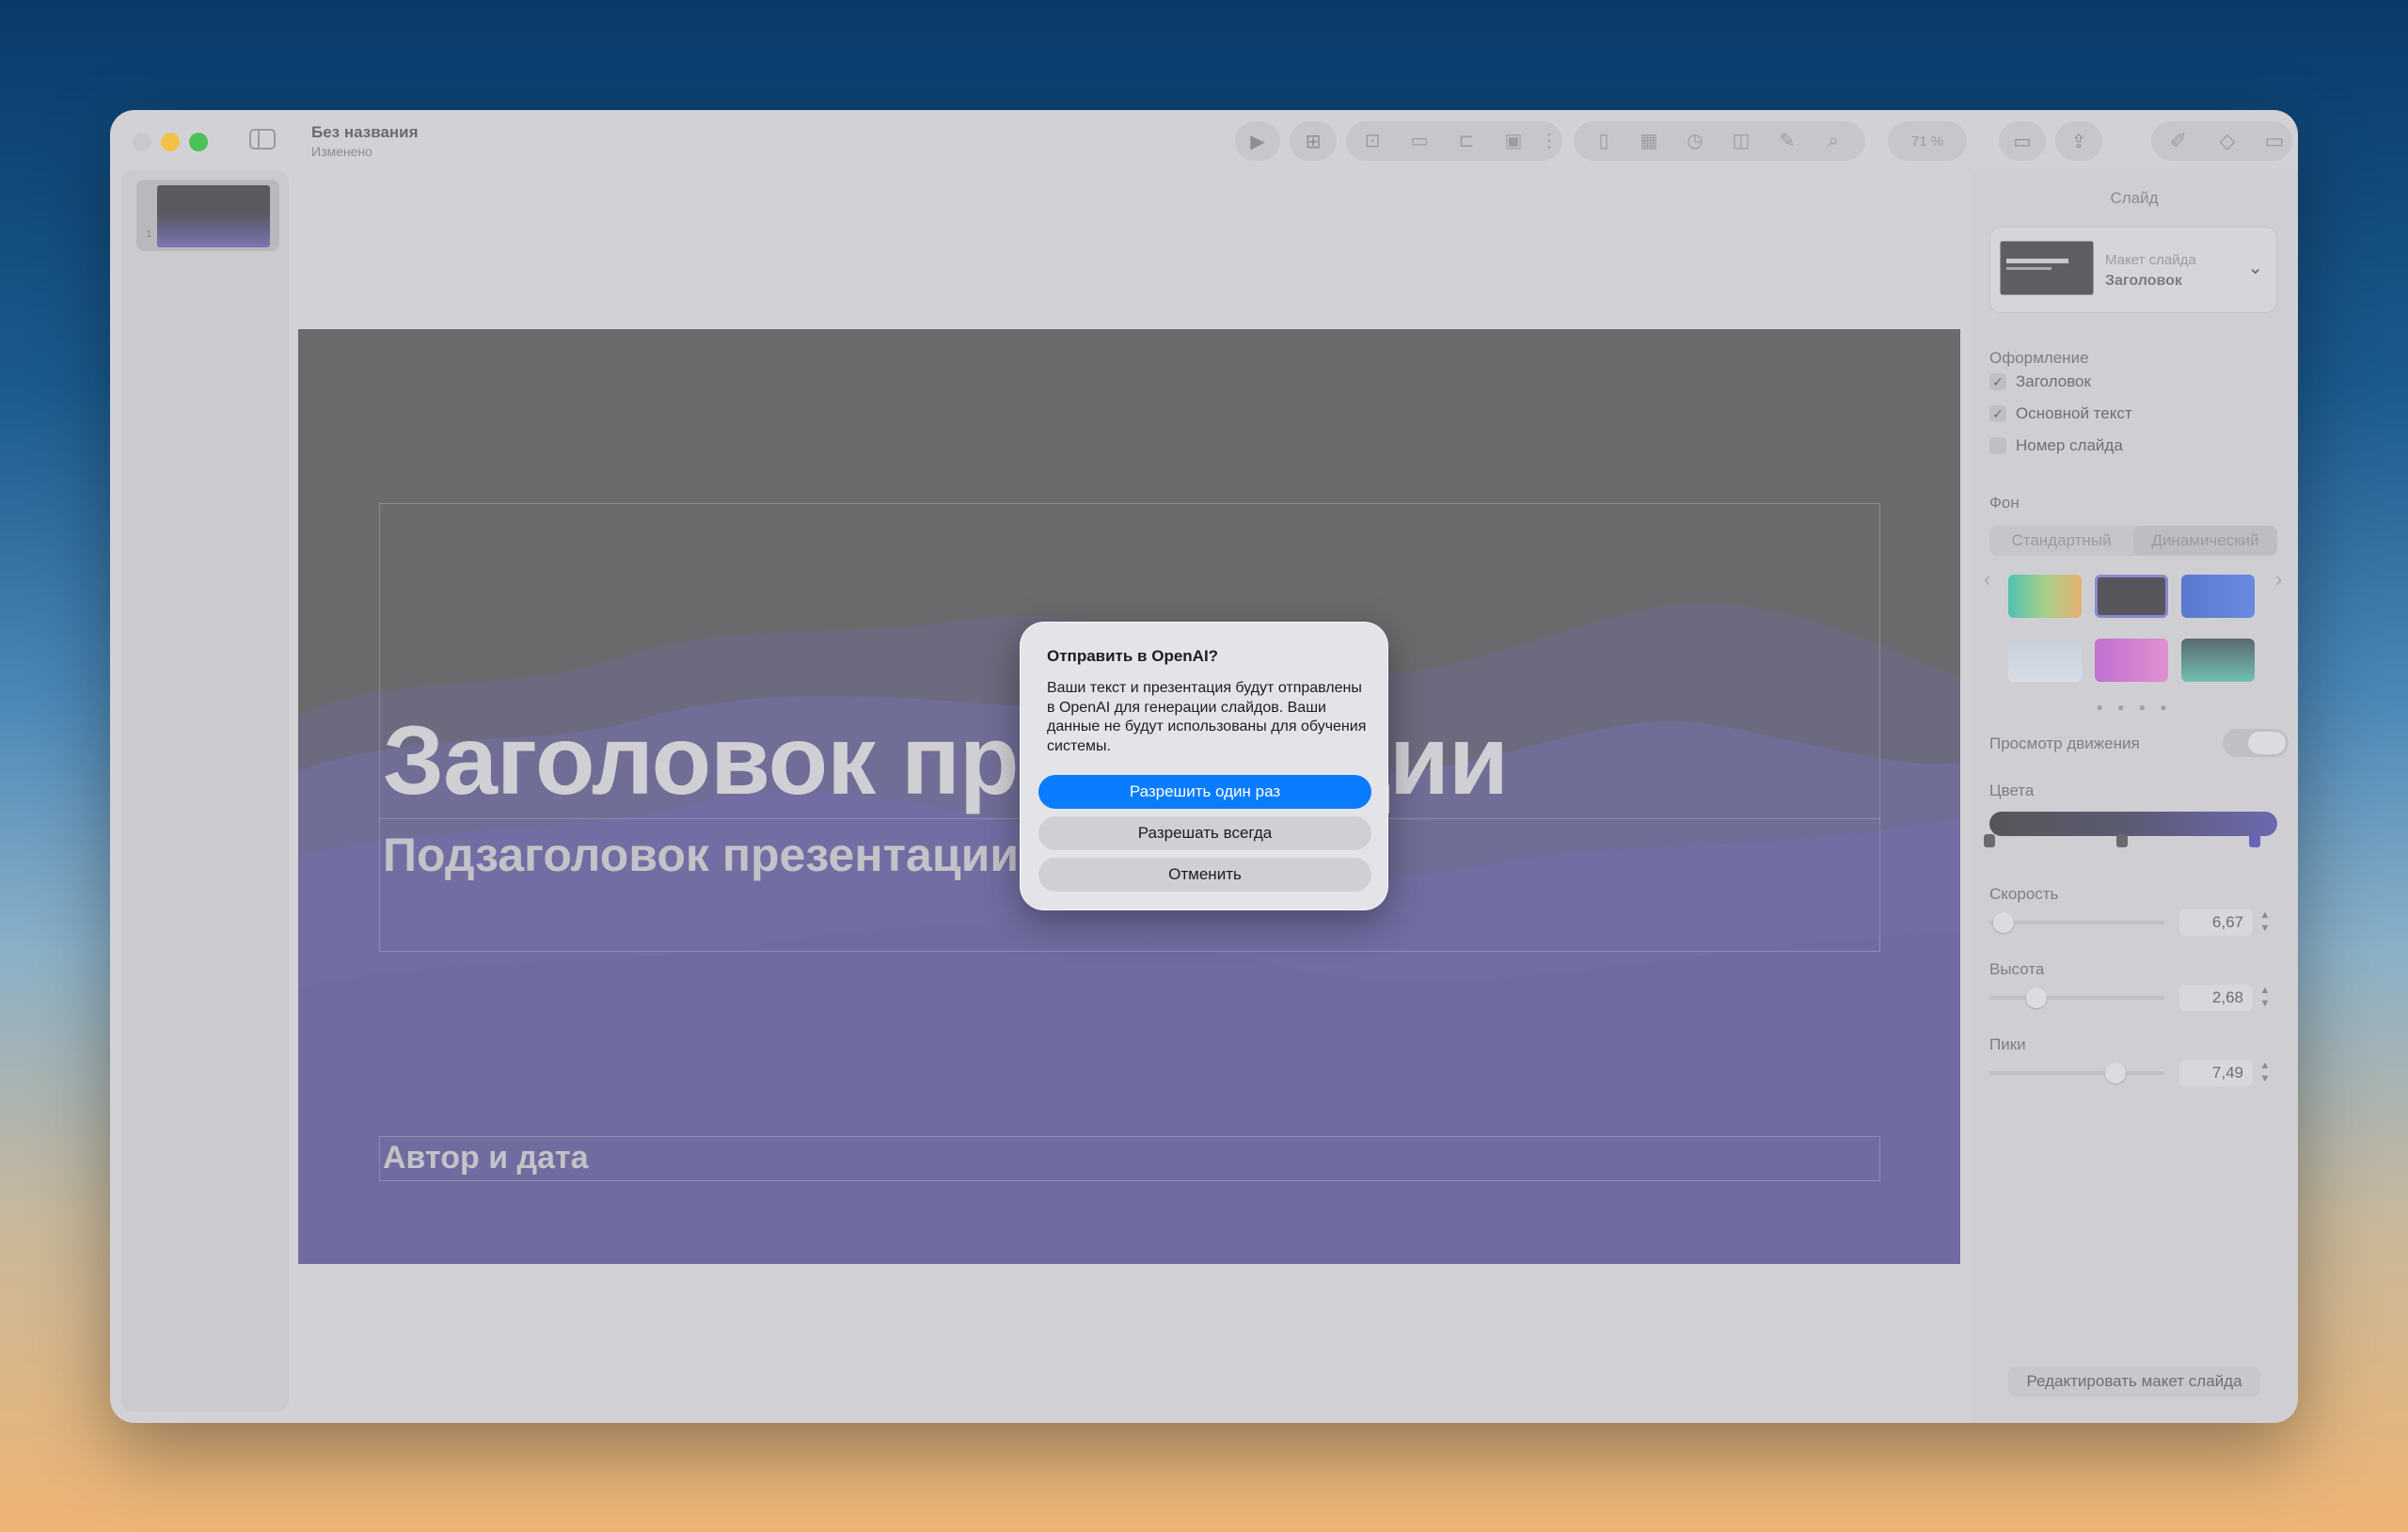 Image resolution: width=2408 pixels, height=1532 pixels. What do you see at coordinates (2265, 998) in the screenshot?
I see `height-stepper-icon: ▲ ▼` at bounding box center [2265, 998].